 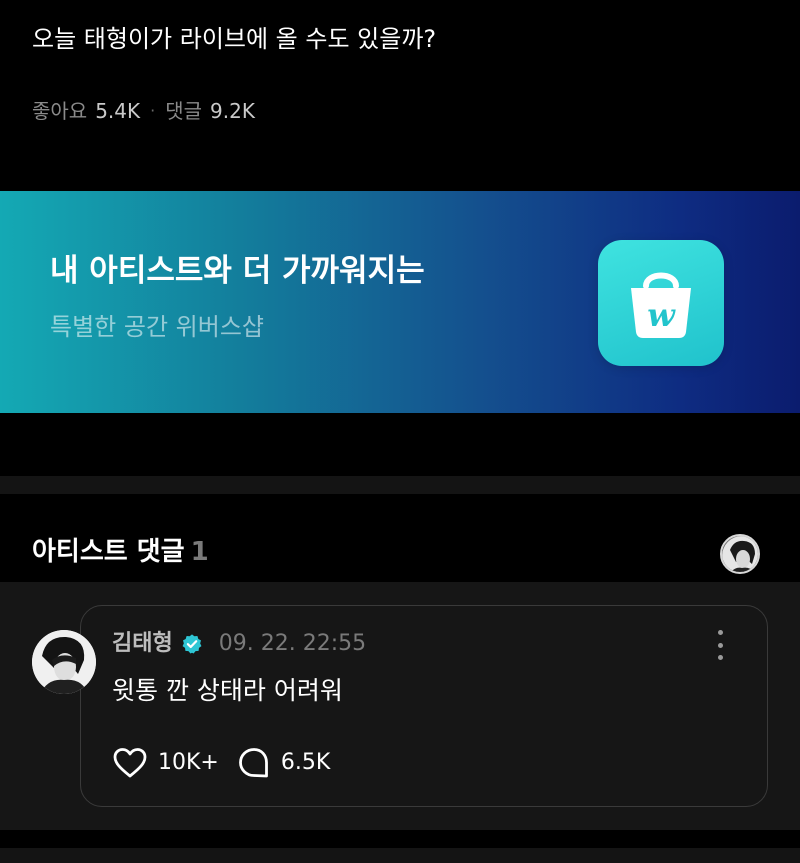 What do you see at coordinates (305, 762) in the screenshot?
I see `reply-count: 6.5K` at bounding box center [305, 762].